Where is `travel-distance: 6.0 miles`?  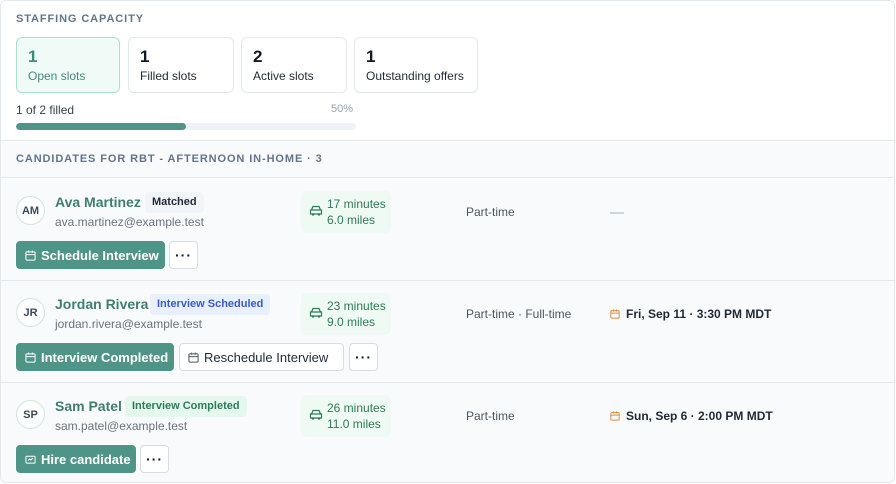
travel-distance: 6.0 miles is located at coordinates (351, 220).